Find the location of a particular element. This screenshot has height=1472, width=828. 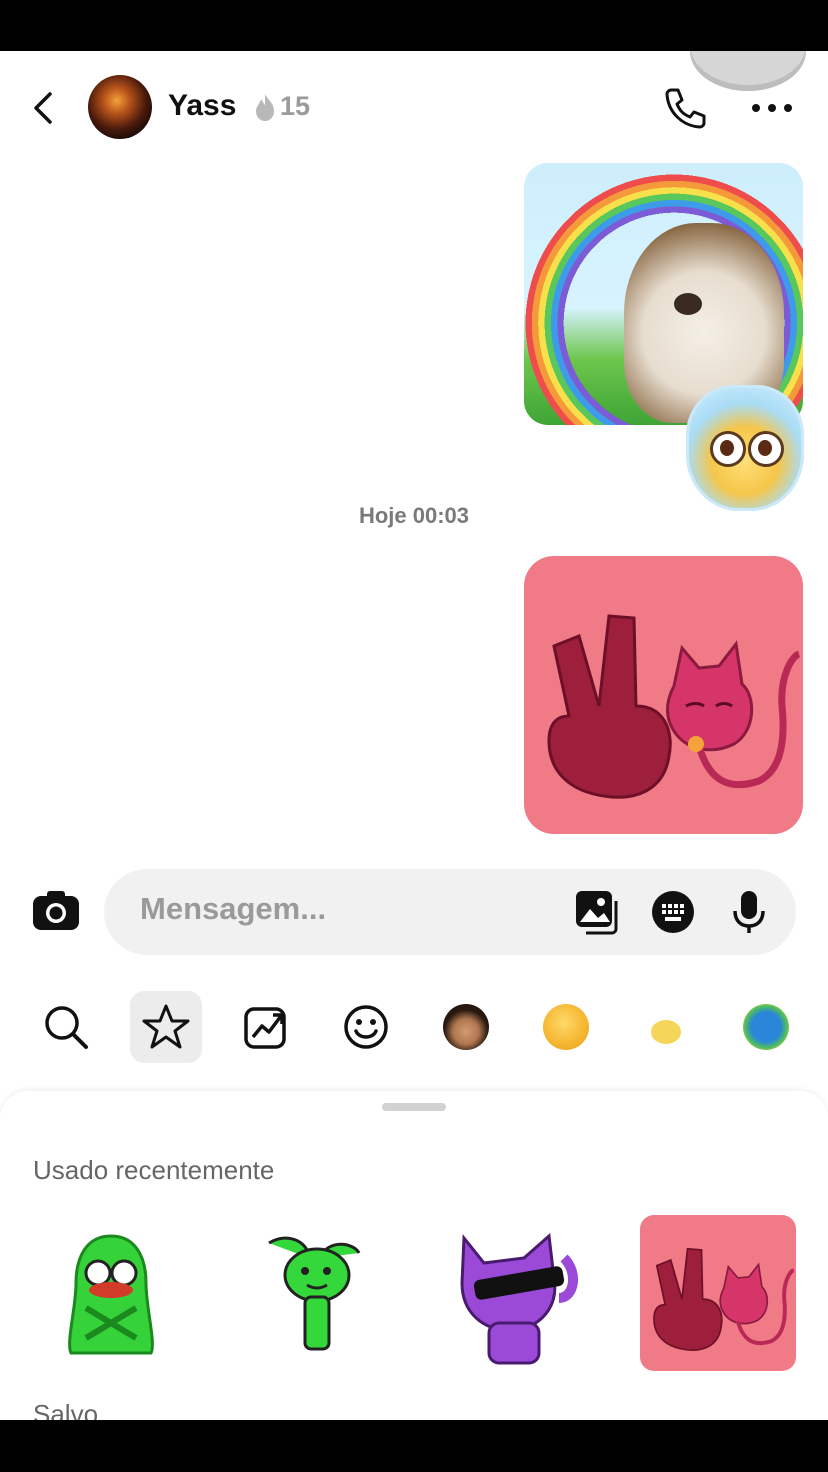

wink-emoji is located at coordinates (566, 1027).